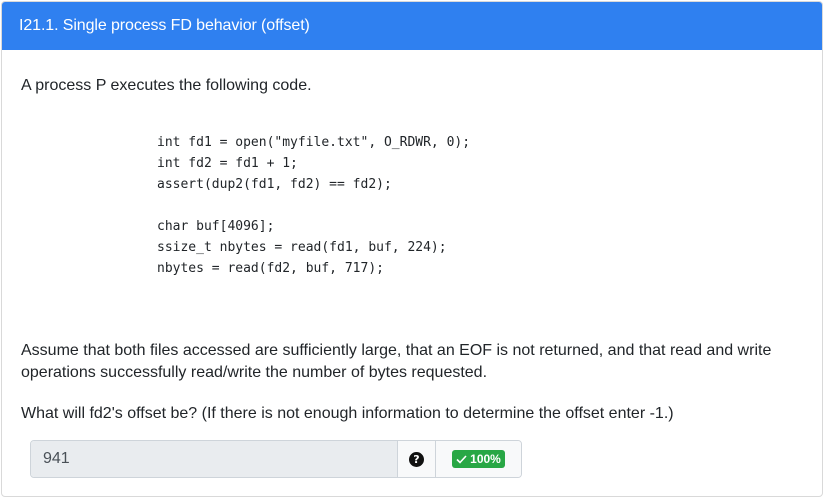  I want to click on question-circle-icon: ?, so click(416, 459).